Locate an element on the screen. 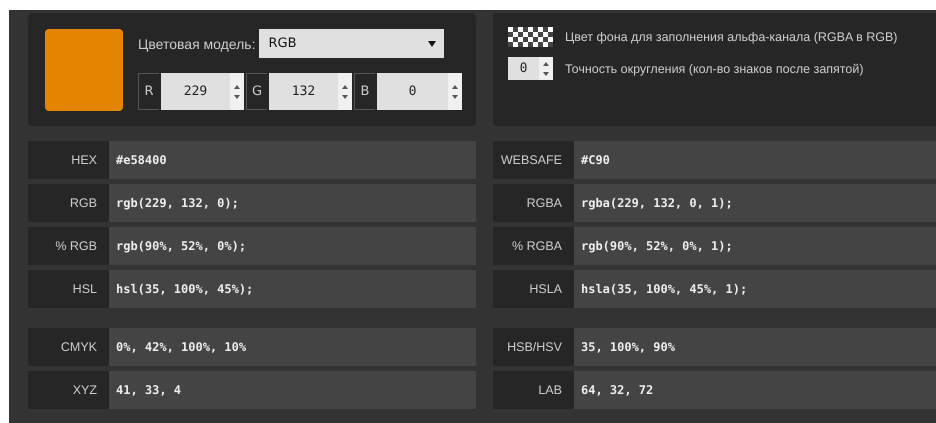  format-value: rgb(90%, 52%, 0%); is located at coordinates (292, 246).